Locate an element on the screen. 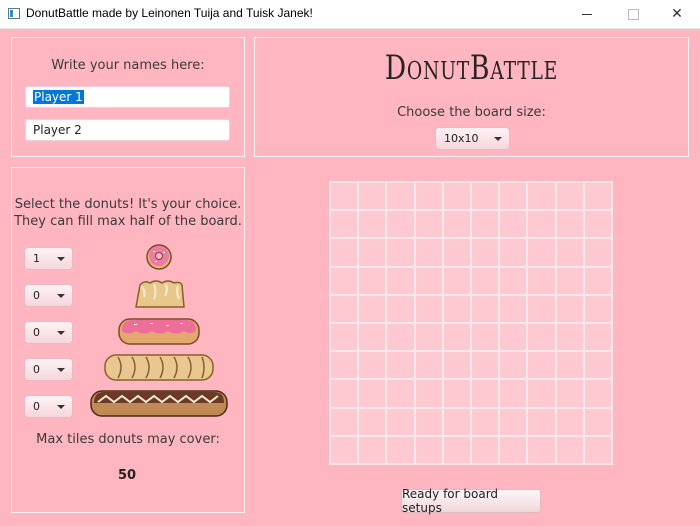 The width and height of the screenshot is (700, 526). donut-count-select-3: 0 is located at coordinates (48, 332).